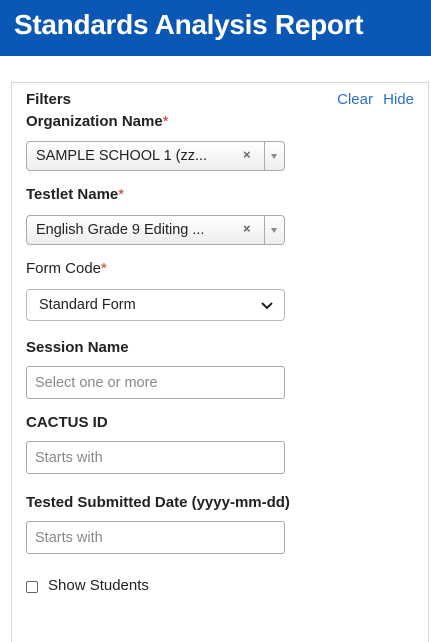  I want to click on organization-clear-icon: ×, so click(247, 154).